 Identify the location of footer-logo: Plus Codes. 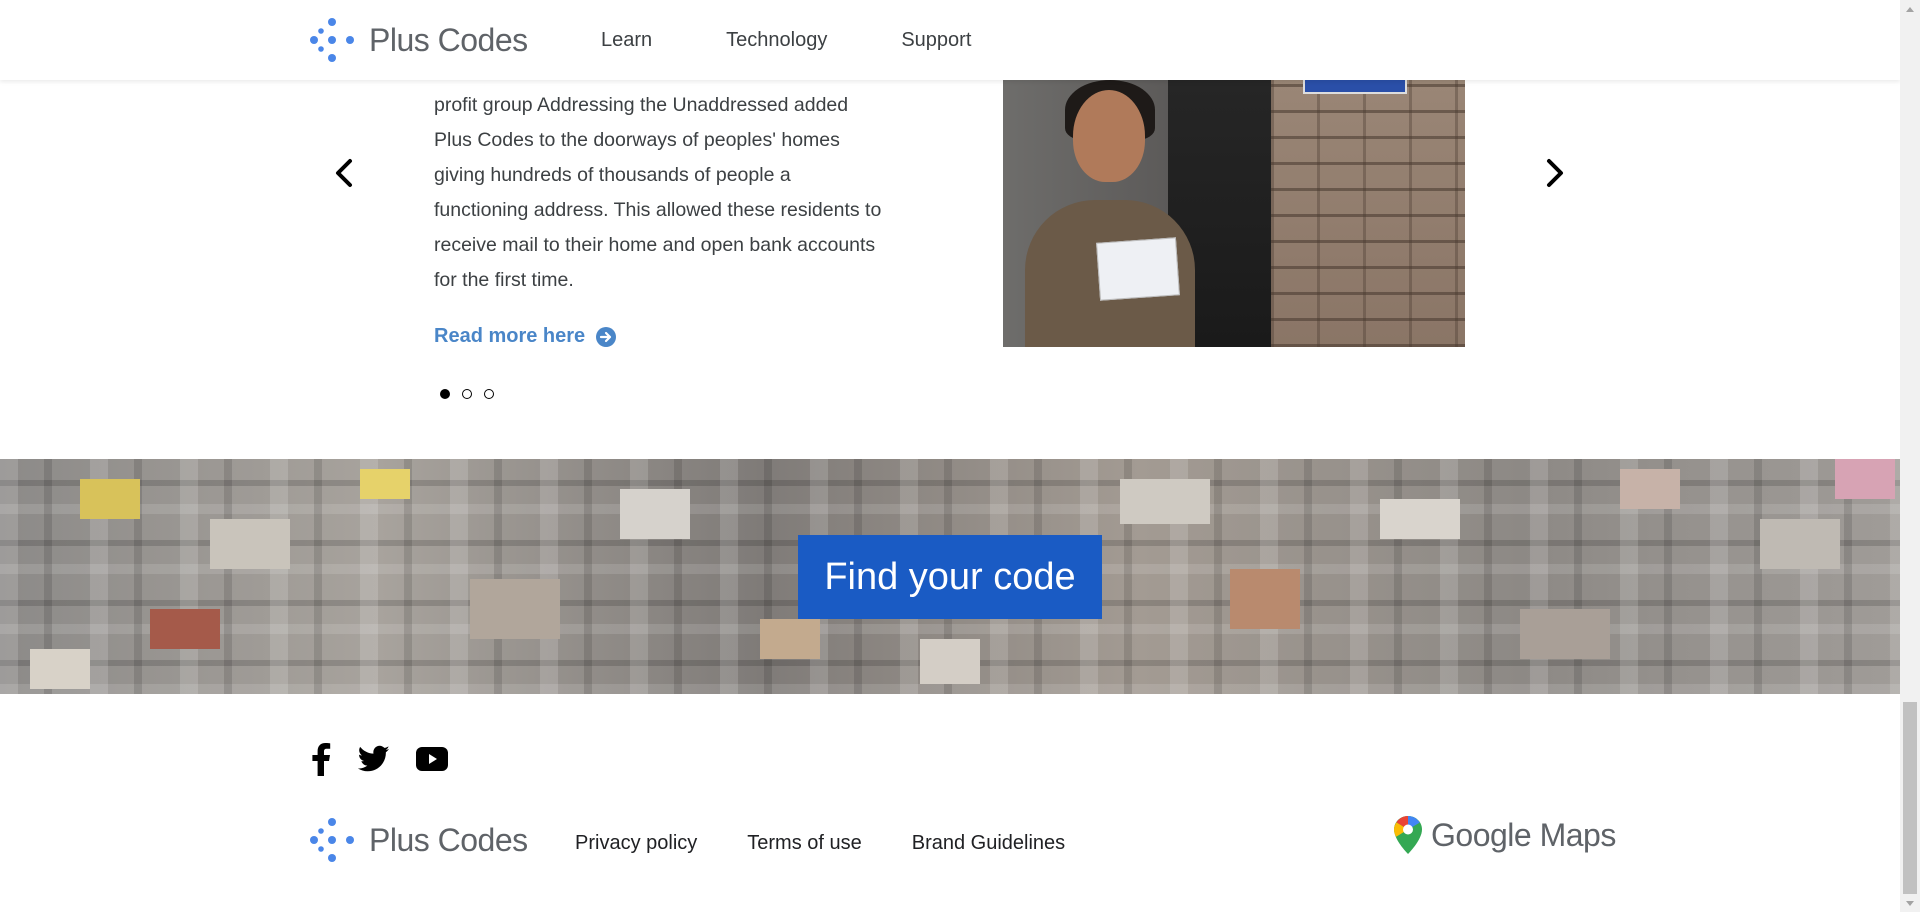
(418, 840).